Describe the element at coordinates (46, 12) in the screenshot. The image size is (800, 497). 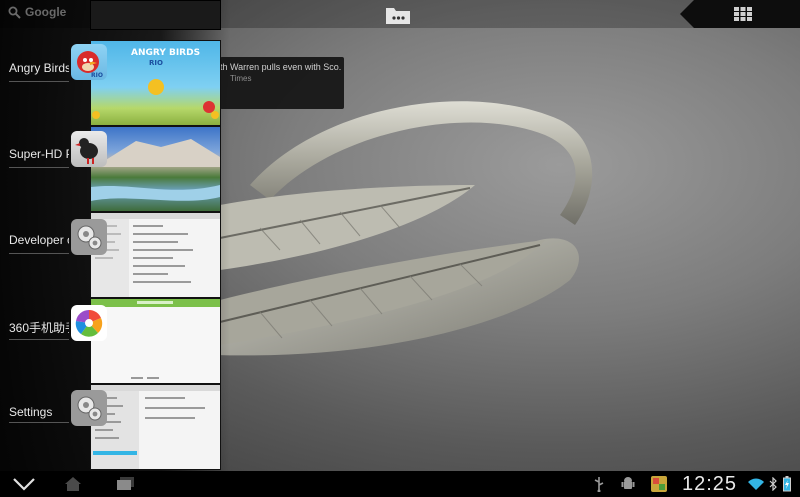
I see `search-label: Google` at that location.